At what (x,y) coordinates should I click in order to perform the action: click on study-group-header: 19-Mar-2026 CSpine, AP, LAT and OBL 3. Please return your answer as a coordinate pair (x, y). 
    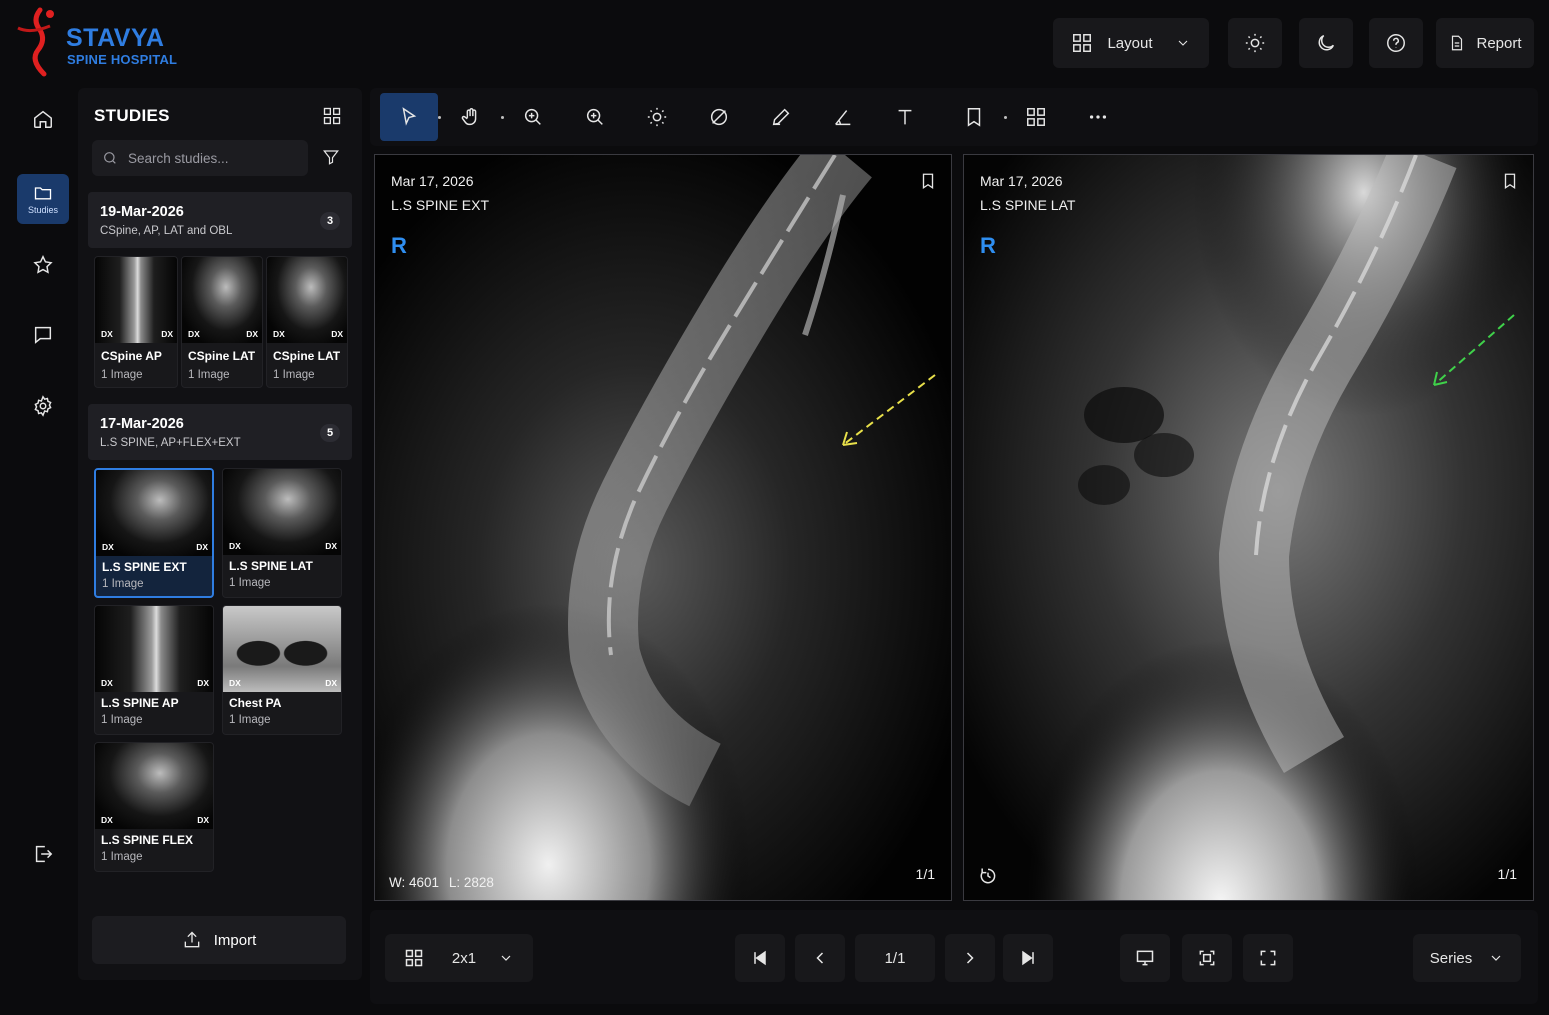
    Looking at the image, I should click on (220, 220).